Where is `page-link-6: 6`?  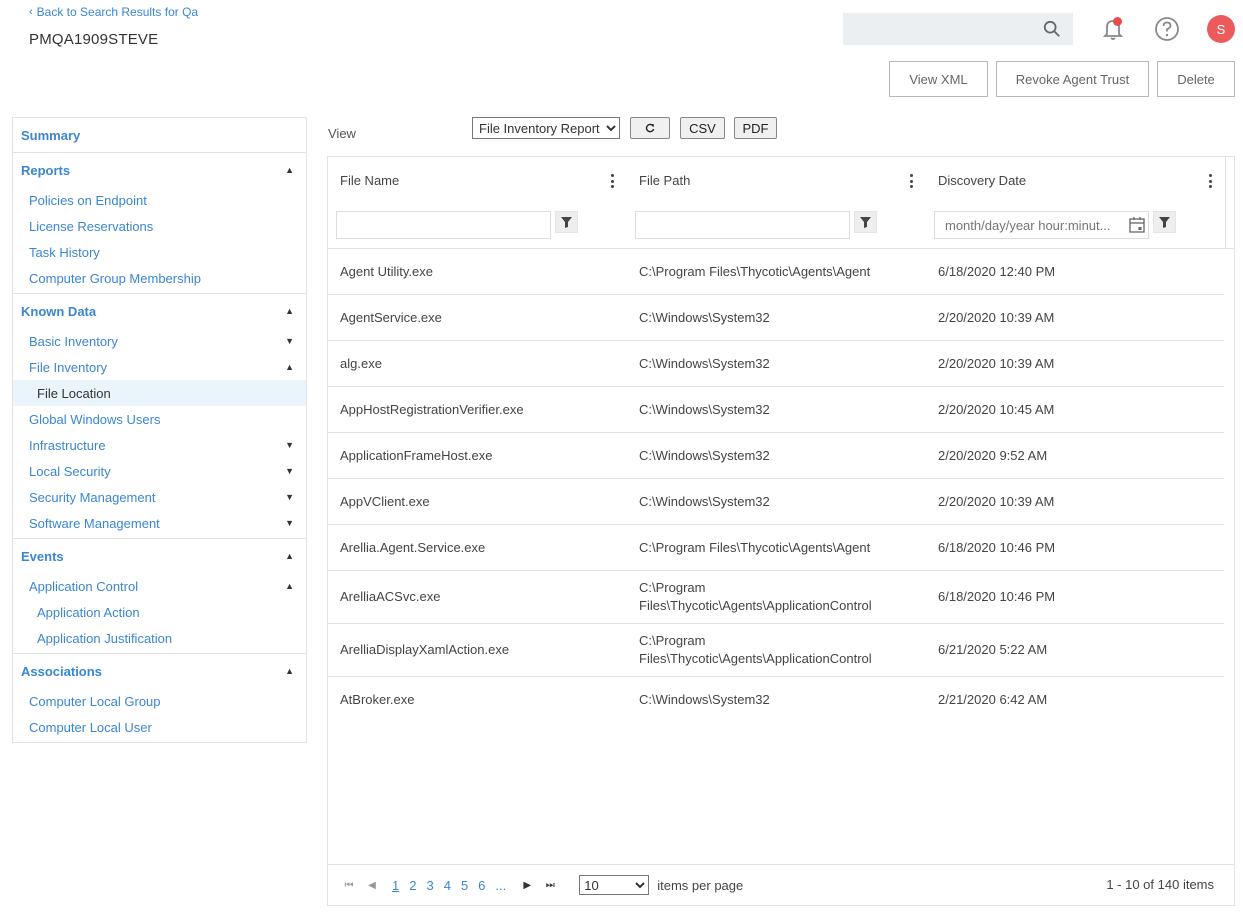 page-link-6: 6 is located at coordinates (481, 885).